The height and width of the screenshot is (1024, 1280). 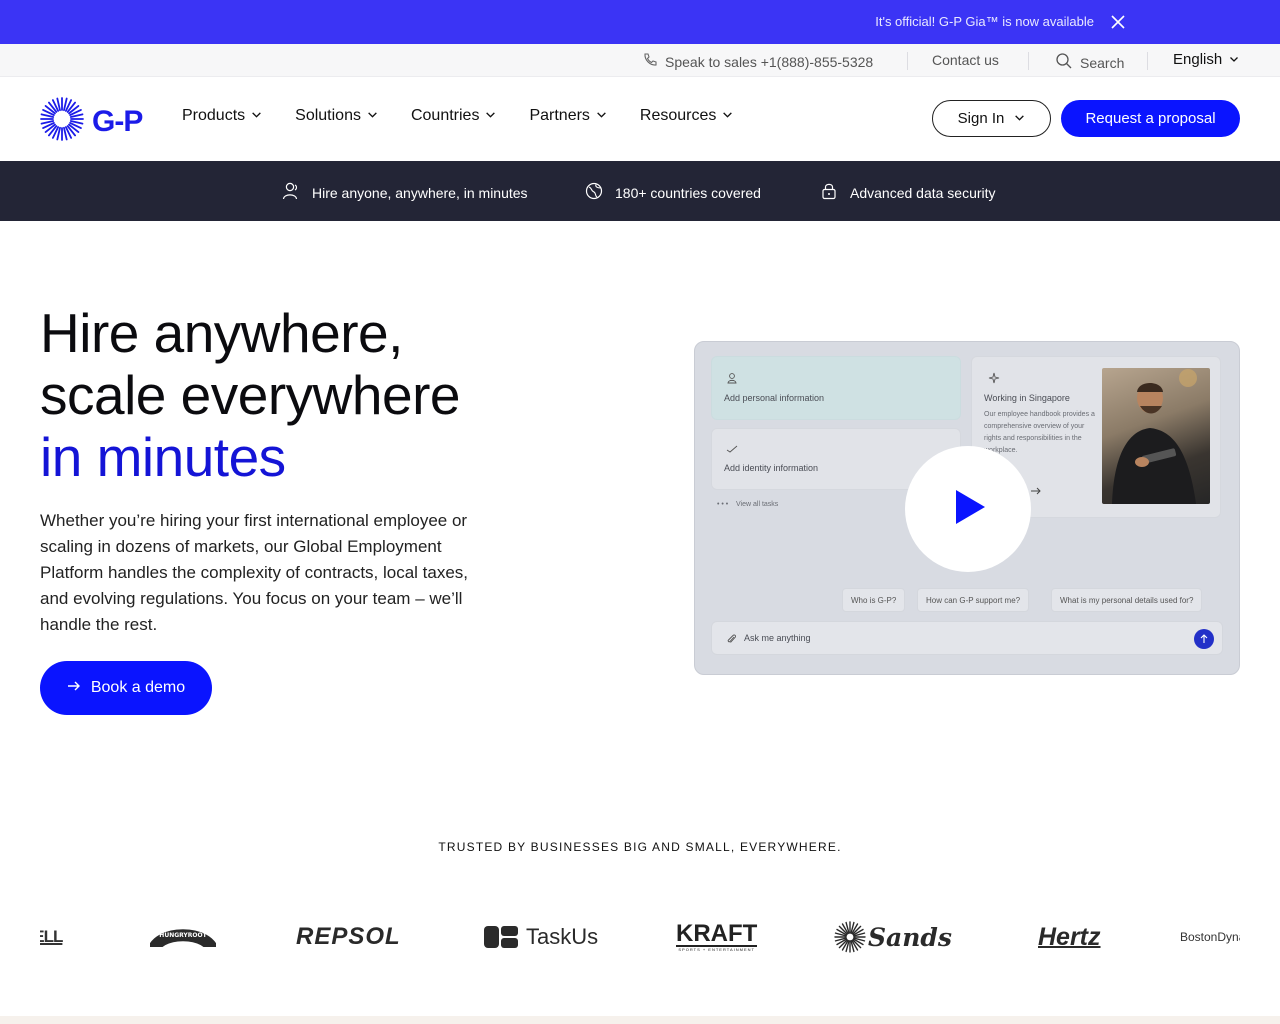 I want to click on sales-label: Speak to sales +1(888)-855-5328, so click(x=769, y=61).